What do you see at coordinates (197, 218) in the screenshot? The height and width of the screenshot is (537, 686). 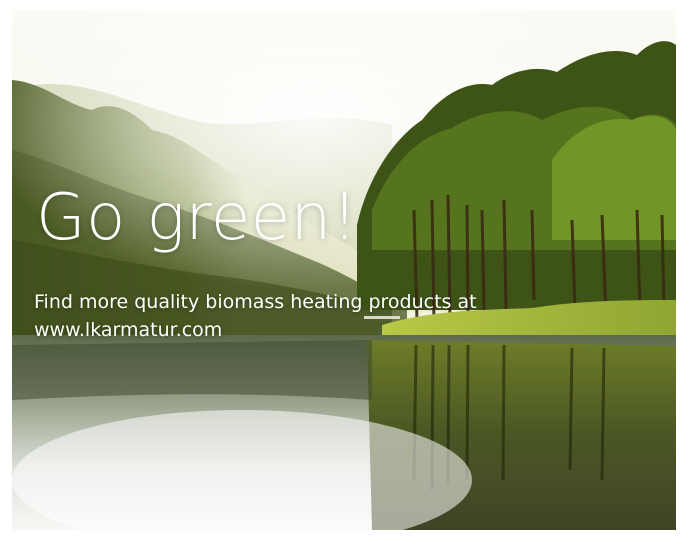 I see `headline: Go green!` at bounding box center [197, 218].